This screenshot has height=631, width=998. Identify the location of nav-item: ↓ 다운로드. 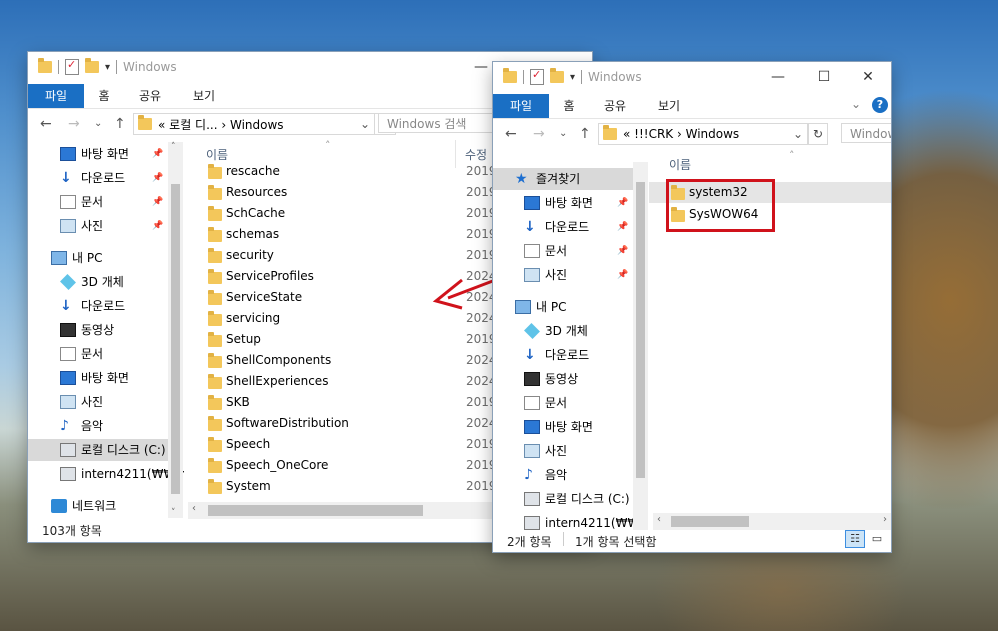
(563, 355).